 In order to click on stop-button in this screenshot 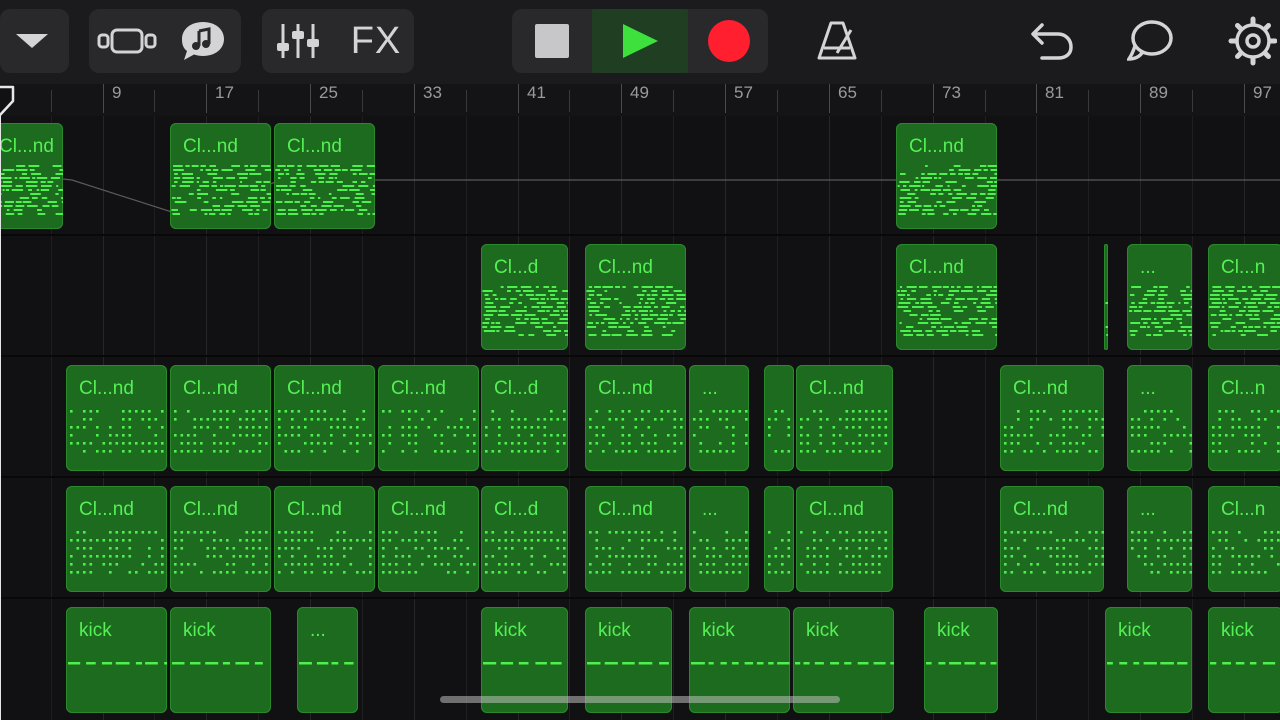, I will do `click(552, 41)`.